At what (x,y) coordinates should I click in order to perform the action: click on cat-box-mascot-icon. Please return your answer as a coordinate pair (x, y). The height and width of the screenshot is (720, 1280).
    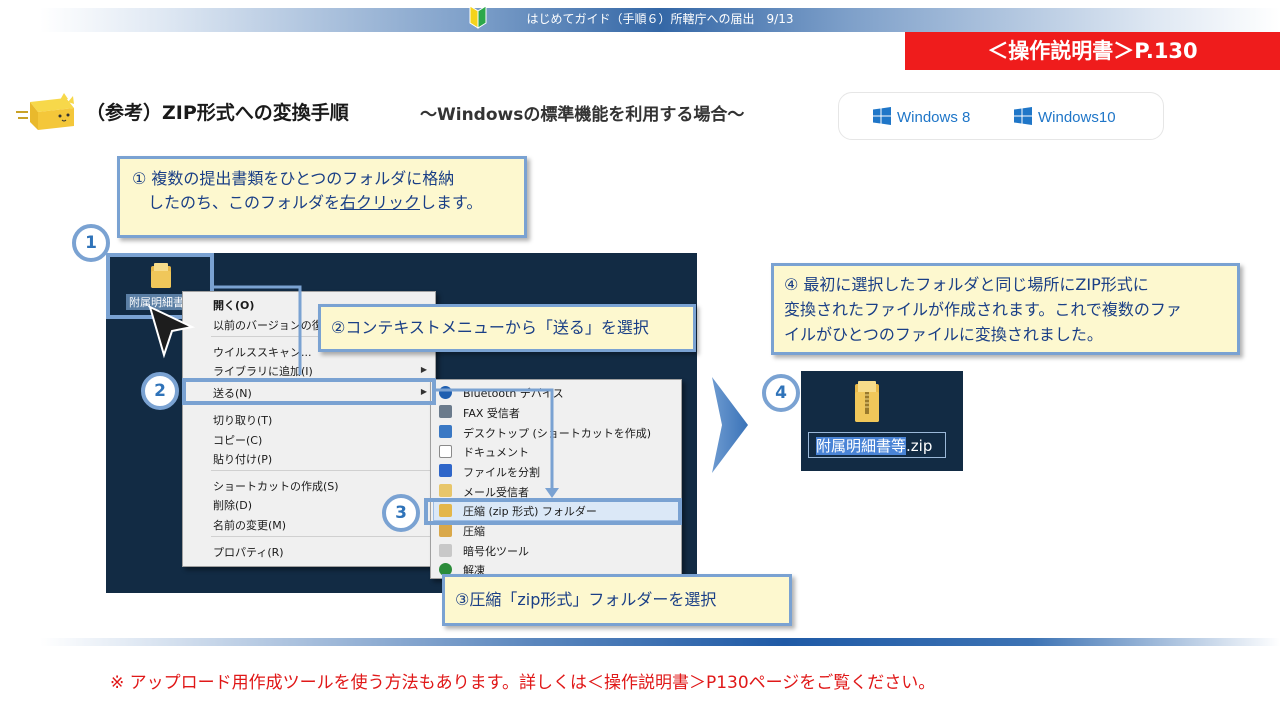
    Looking at the image, I should click on (45, 111).